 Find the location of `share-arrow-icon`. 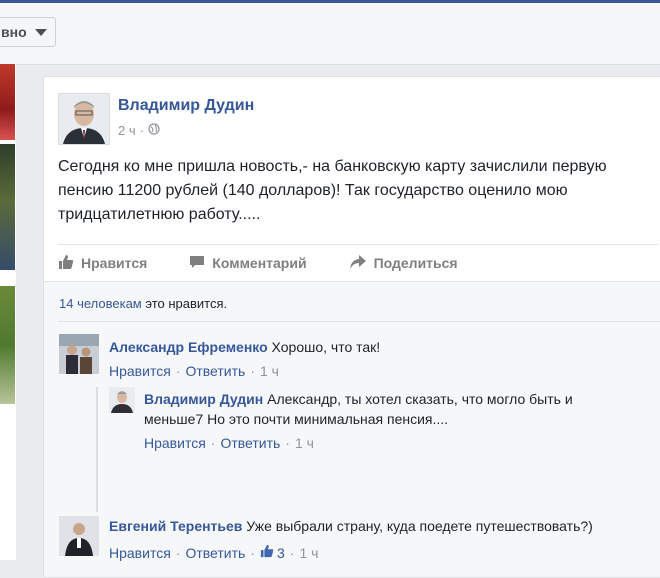

share-arrow-icon is located at coordinates (358, 263).